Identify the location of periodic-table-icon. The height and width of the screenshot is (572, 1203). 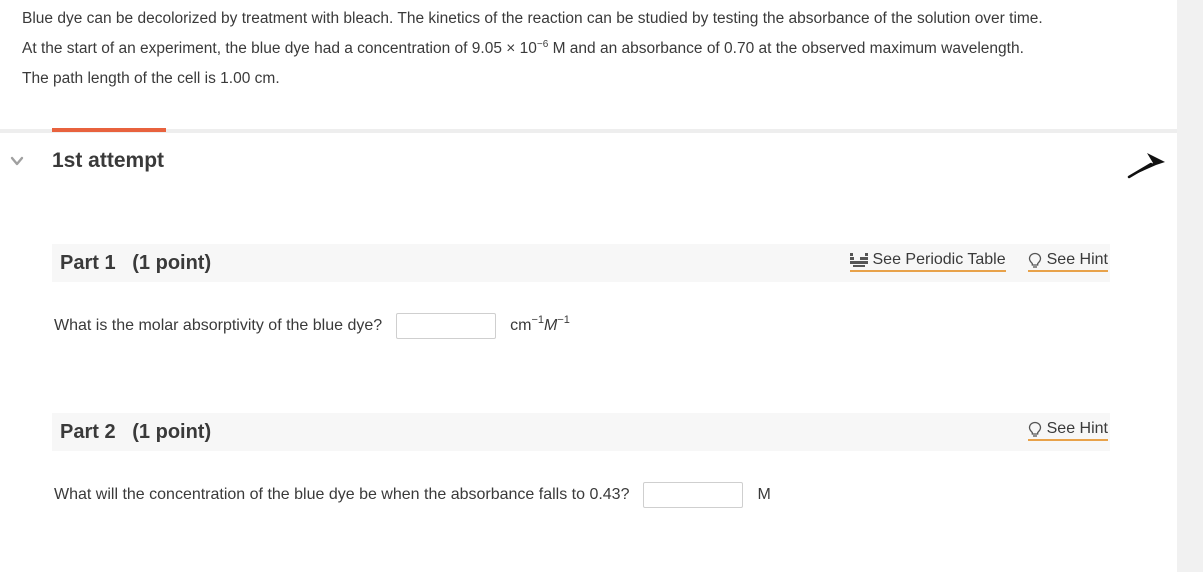
(858, 260).